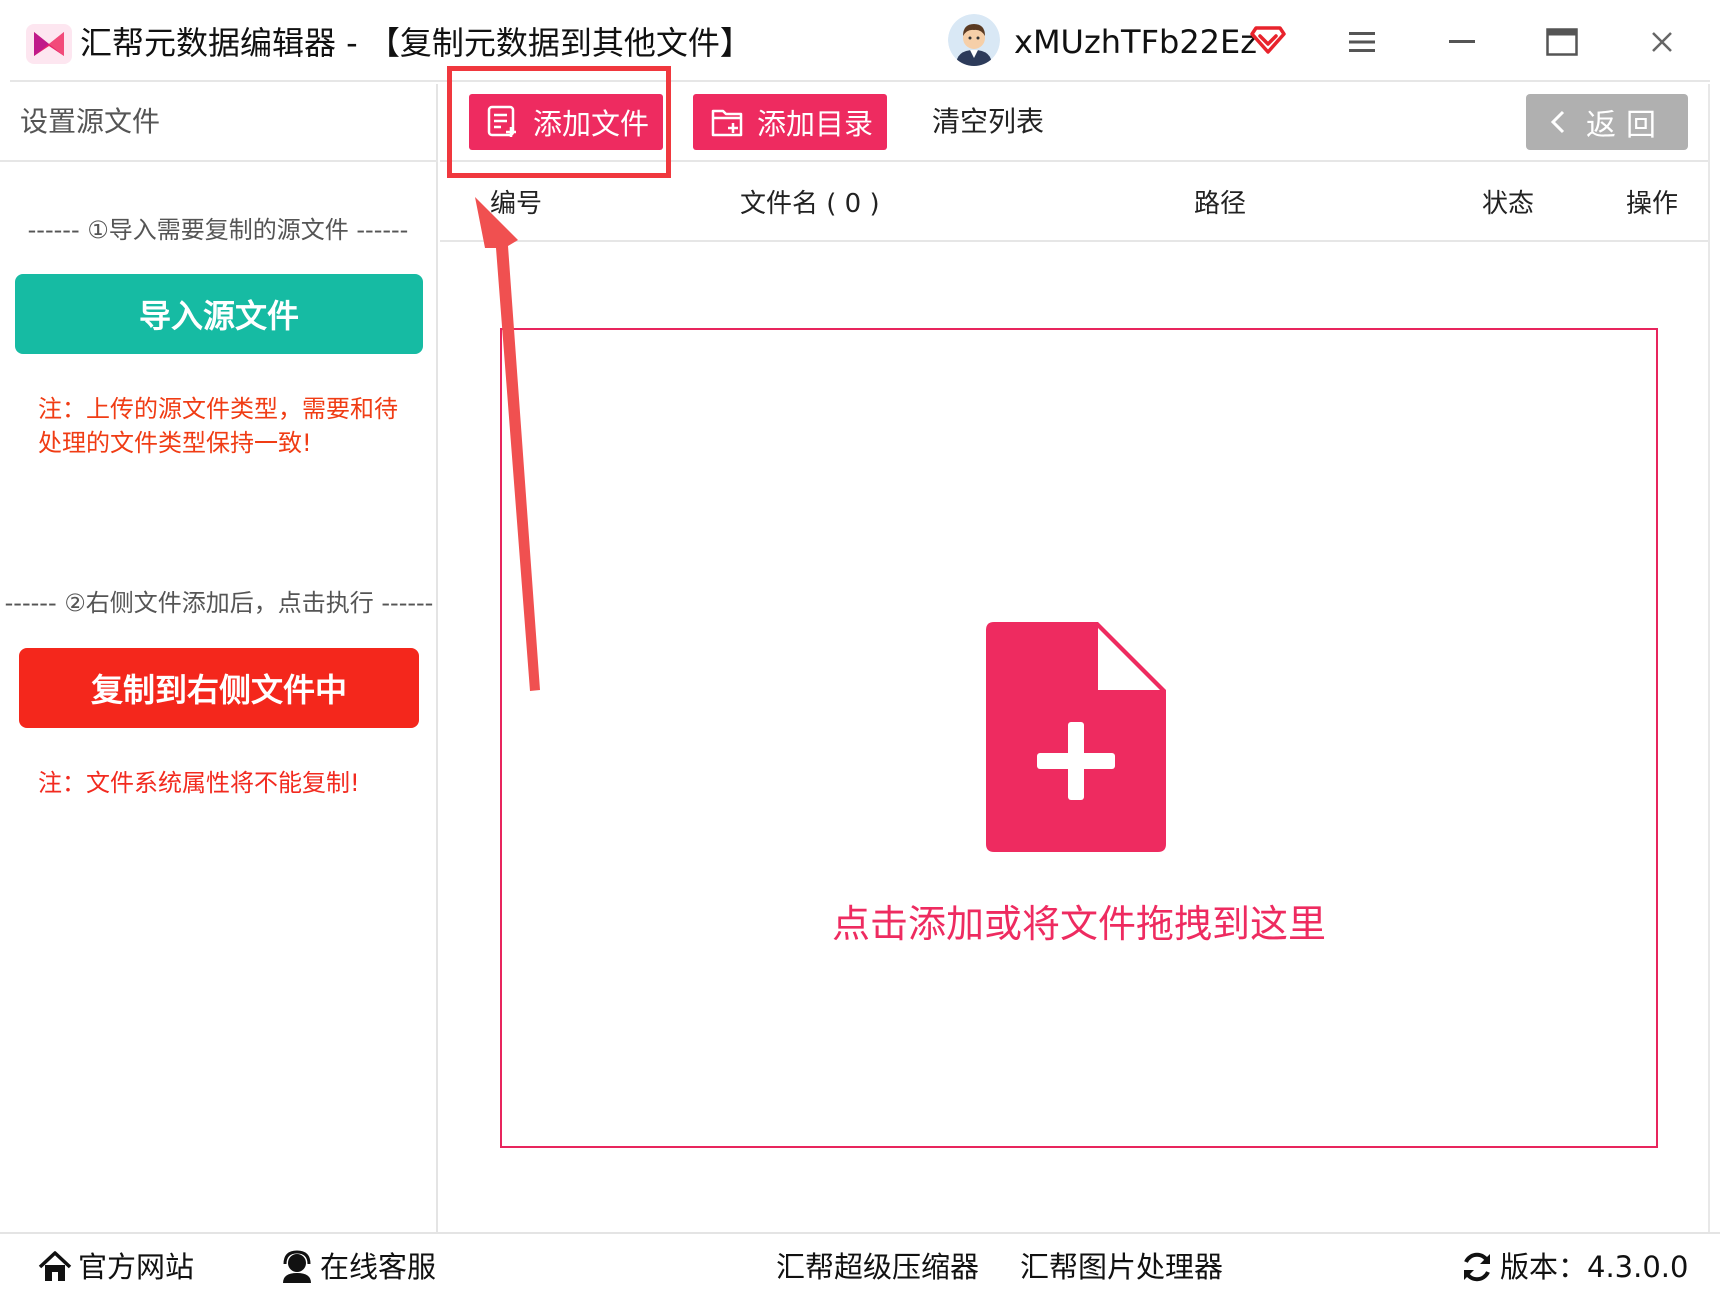 The width and height of the screenshot is (1720, 1300). What do you see at coordinates (1508, 204) in the screenshot?
I see `column-status: 状态` at bounding box center [1508, 204].